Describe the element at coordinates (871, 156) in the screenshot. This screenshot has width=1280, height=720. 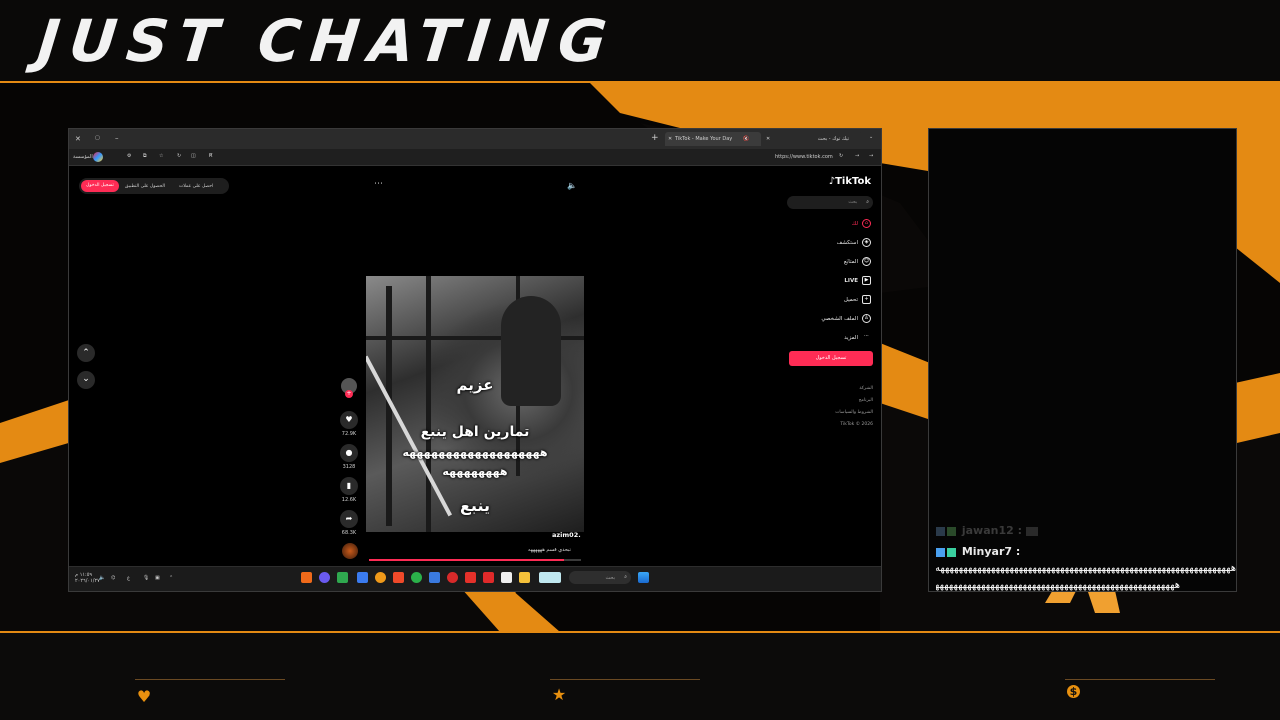
I see `back-icon: →` at that location.